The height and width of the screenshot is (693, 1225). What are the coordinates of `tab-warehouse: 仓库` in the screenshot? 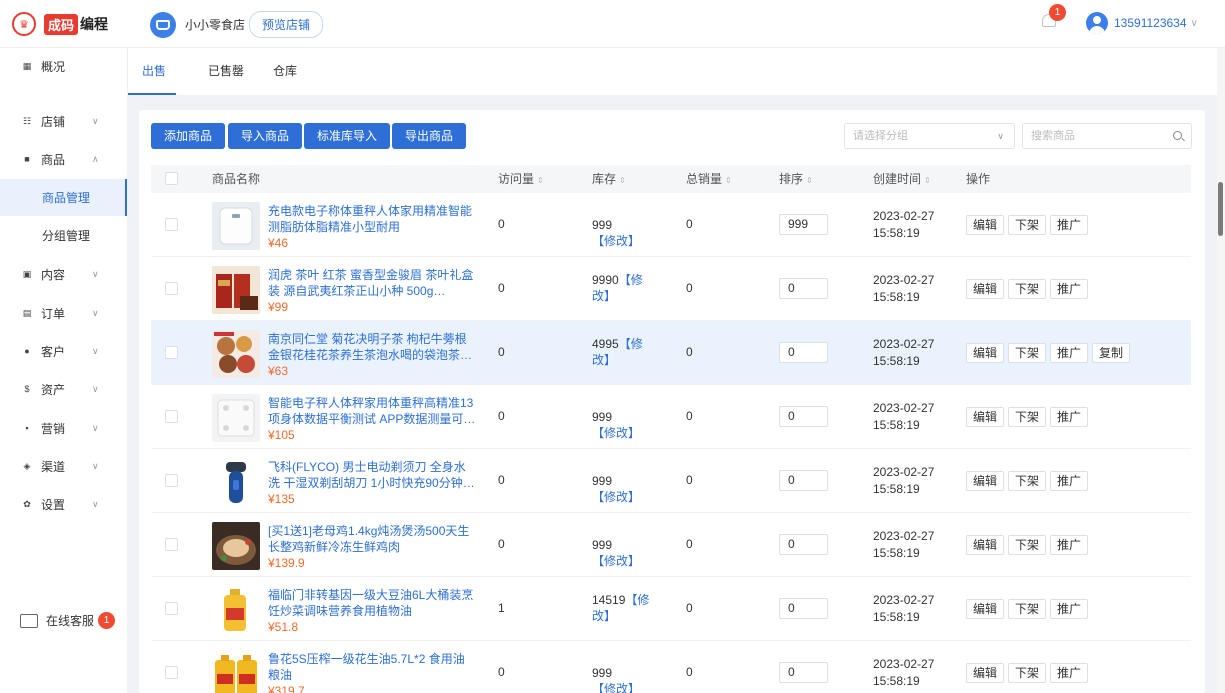 It's located at (285, 71).